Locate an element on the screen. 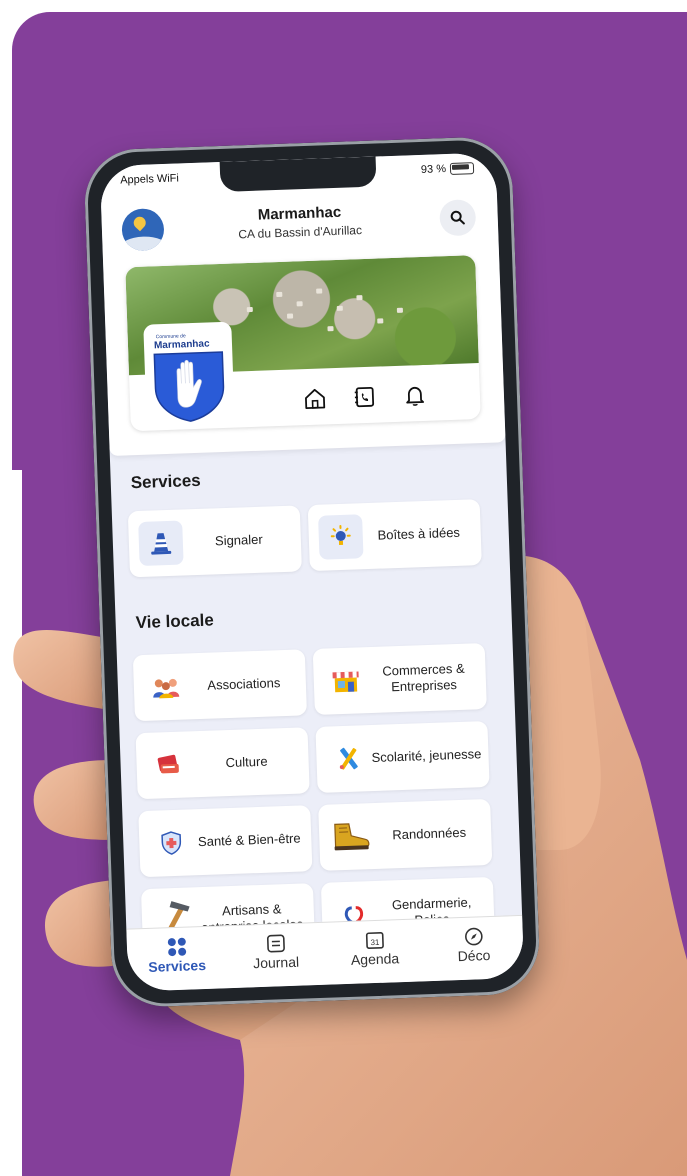  journal-icon is located at coordinates (275, 943).